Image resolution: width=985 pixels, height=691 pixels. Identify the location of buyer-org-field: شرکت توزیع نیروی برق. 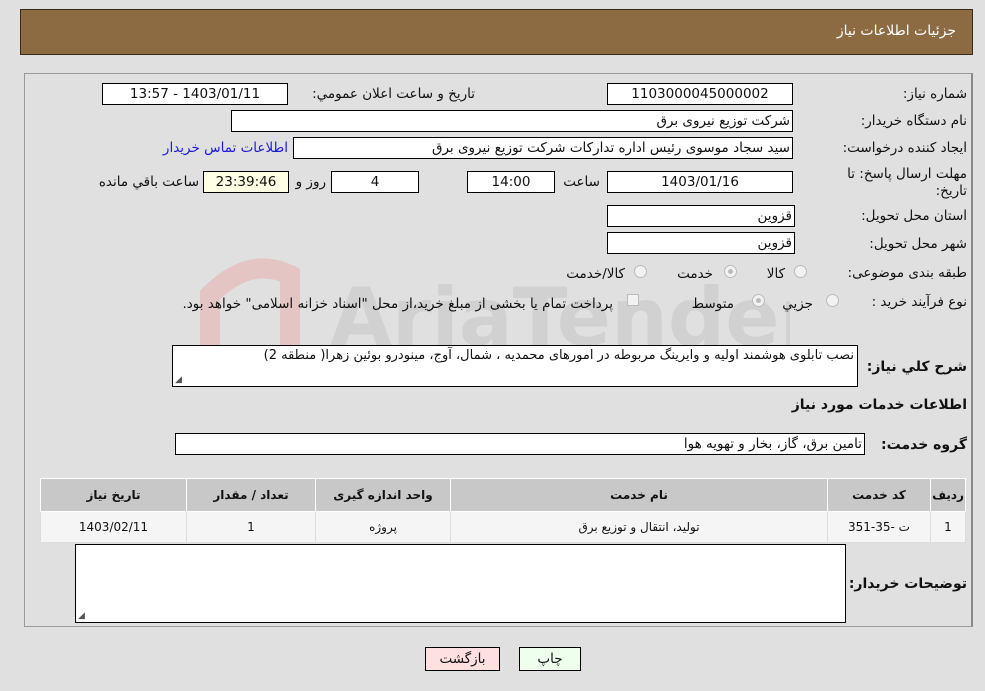
(512, 121).